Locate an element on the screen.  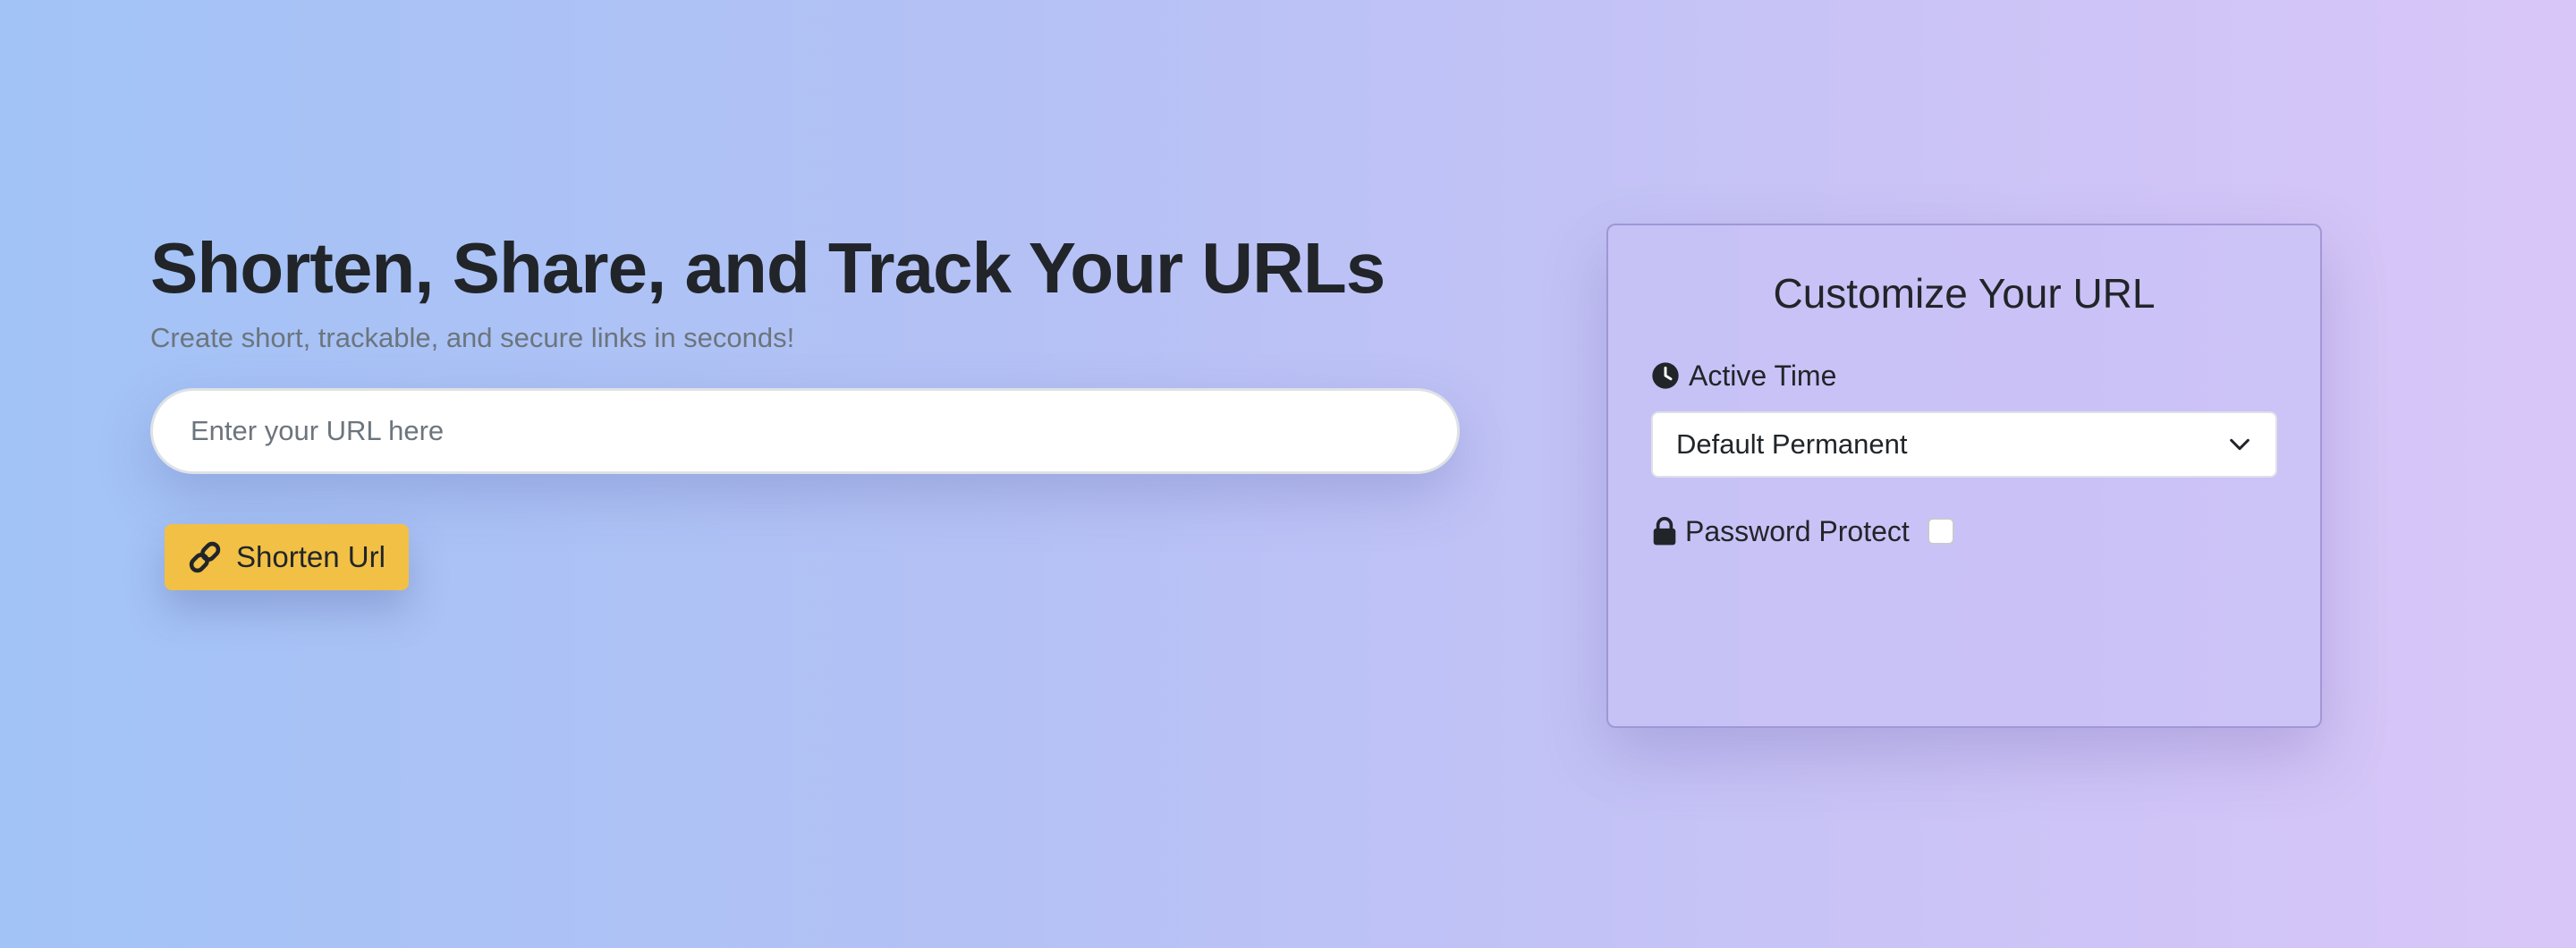
clock-icon is located at coordinates (1665, 375).